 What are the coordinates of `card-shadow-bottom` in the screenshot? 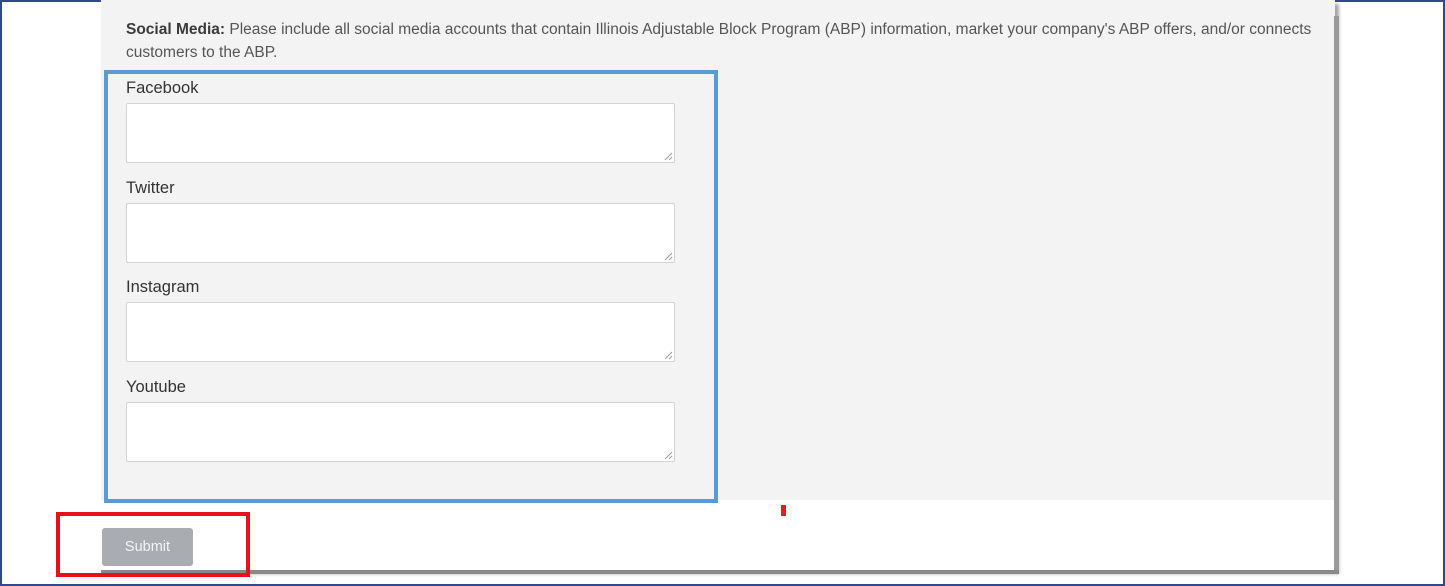 It's located at (720, 572).